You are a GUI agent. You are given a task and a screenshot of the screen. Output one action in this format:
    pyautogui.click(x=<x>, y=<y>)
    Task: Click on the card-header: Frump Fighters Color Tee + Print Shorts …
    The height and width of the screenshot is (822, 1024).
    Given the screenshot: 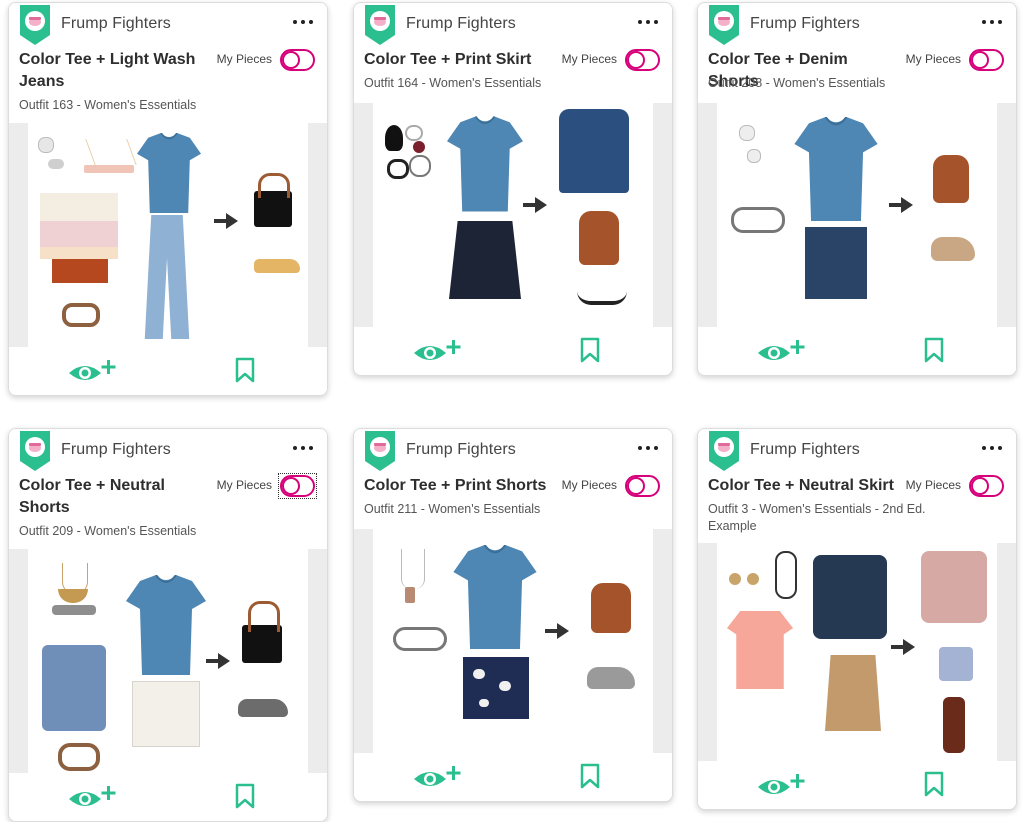 What is the action you would take?
    pyautogui.click(x=513, y=479)
    